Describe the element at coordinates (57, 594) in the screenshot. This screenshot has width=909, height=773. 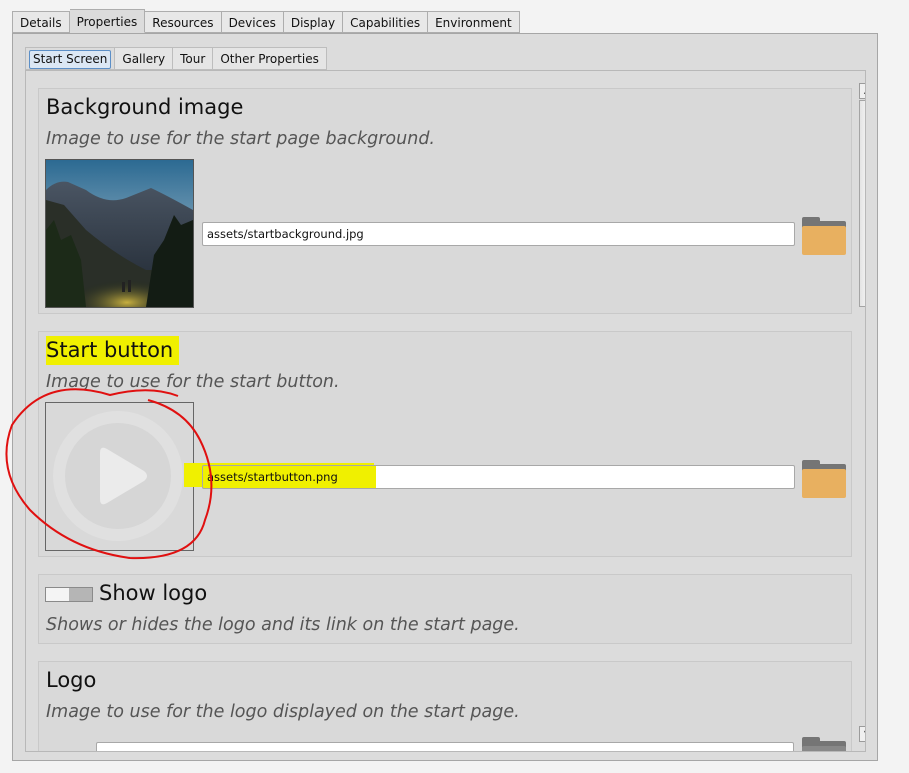
I see `toggle-knob` at that location.